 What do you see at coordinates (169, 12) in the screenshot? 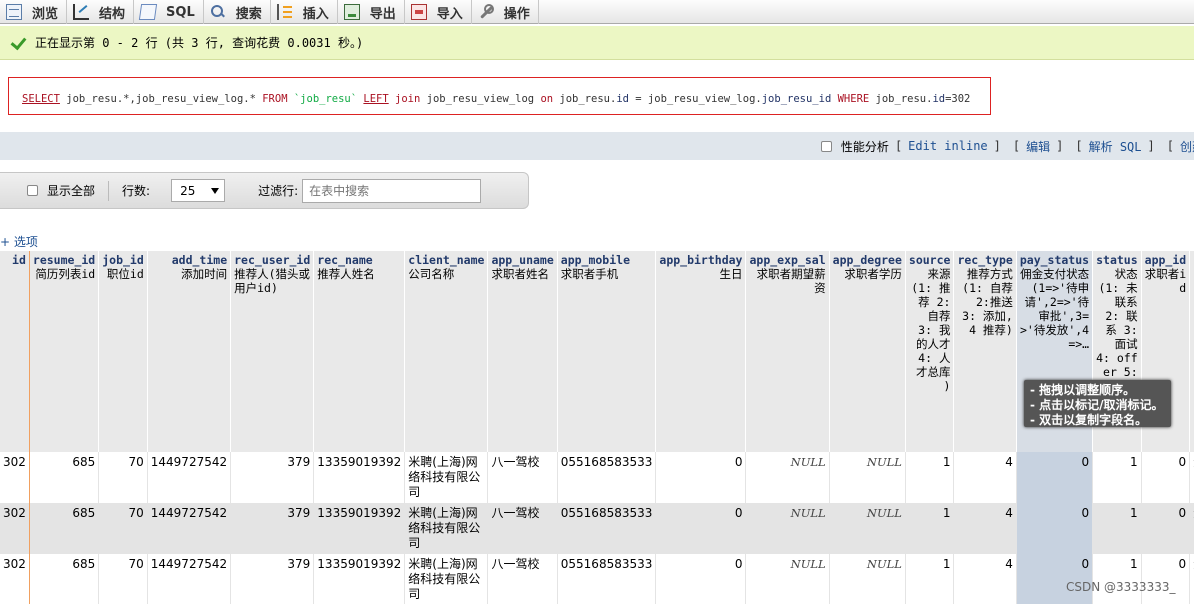
I see `tab-sql: SQL` at bounding box center [169, 12].